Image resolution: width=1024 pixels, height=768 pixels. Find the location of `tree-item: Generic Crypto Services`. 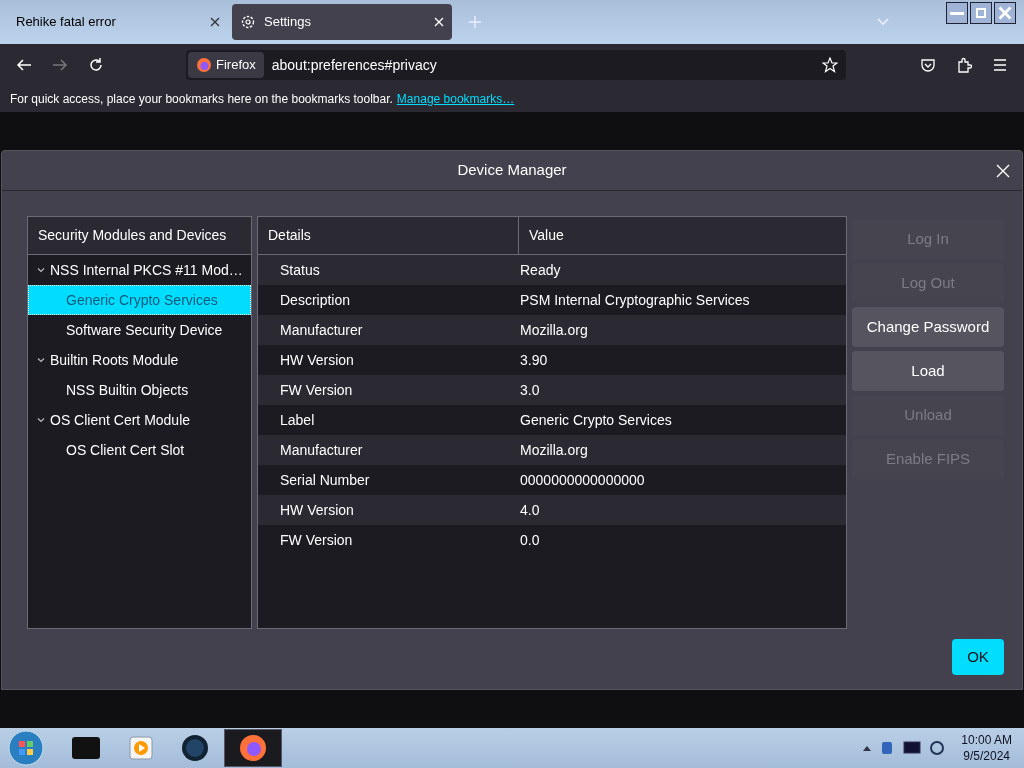

tree-item: Generic Crypto Services is located at coordinates (139, 300).